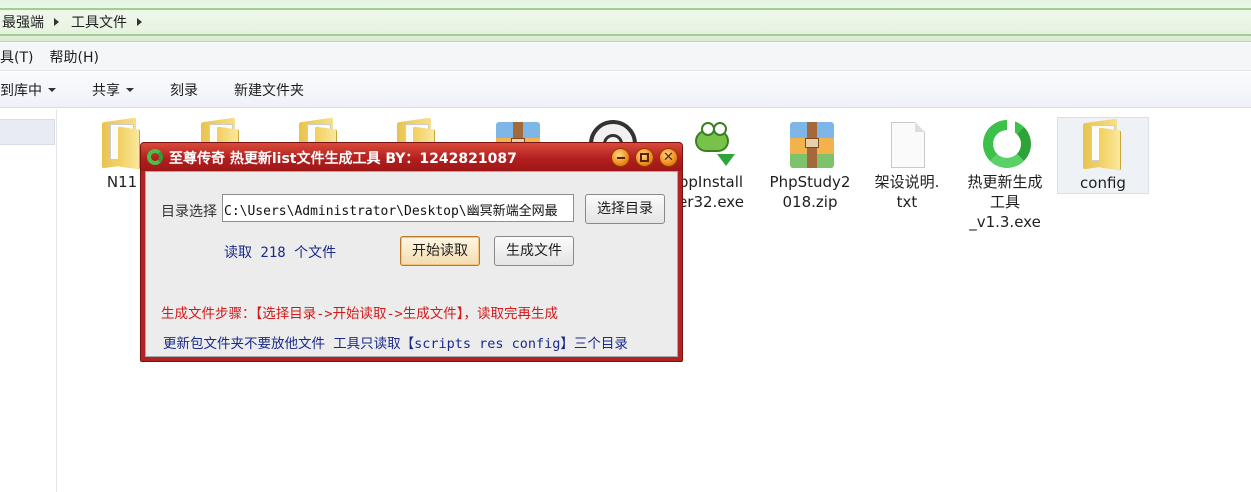 Image resolution: width=1251 pixels, height=492 pixels. Describe the element at coordinates (21, 90) in the screenshot. I see `include-in-library-label: 到库中` at that location.